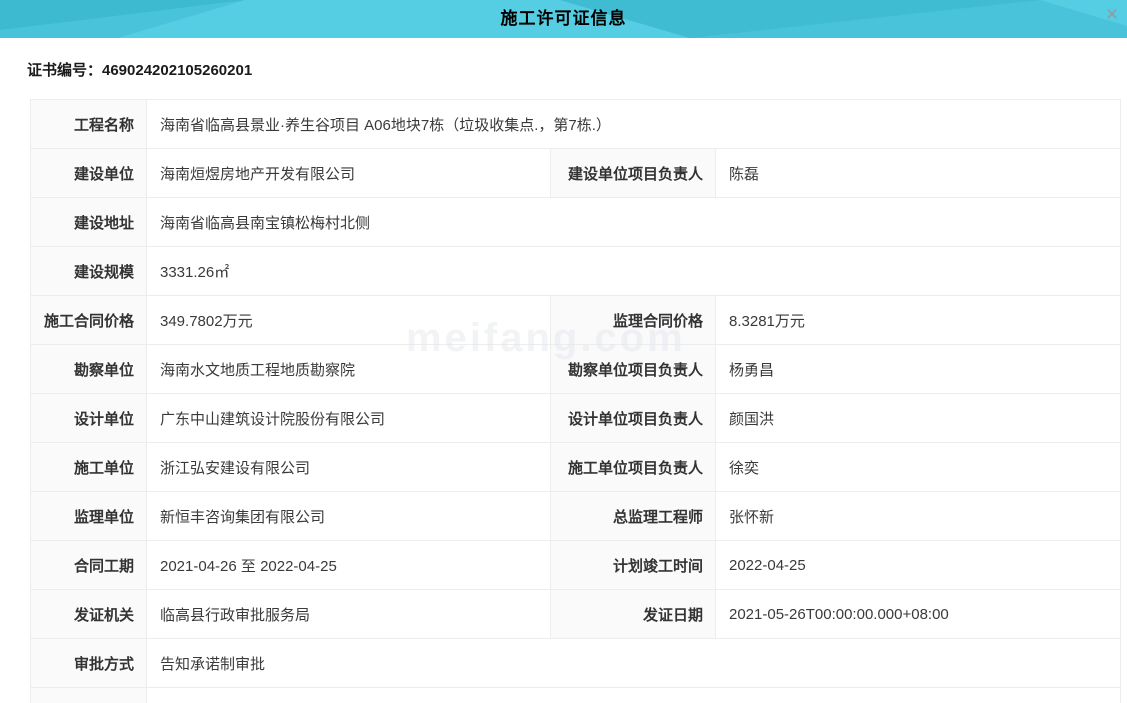  I want to click on field-label: 发证日期, so click(633, 614).